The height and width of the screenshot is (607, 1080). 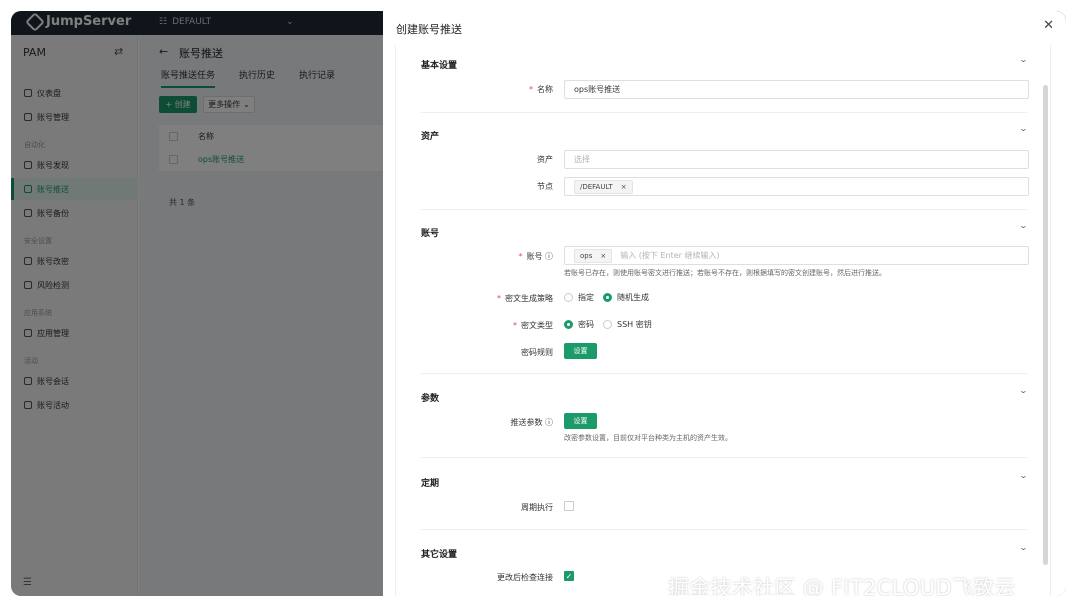 I want to click on radio-label: SSH 密钥, so click(x=634, y=324).